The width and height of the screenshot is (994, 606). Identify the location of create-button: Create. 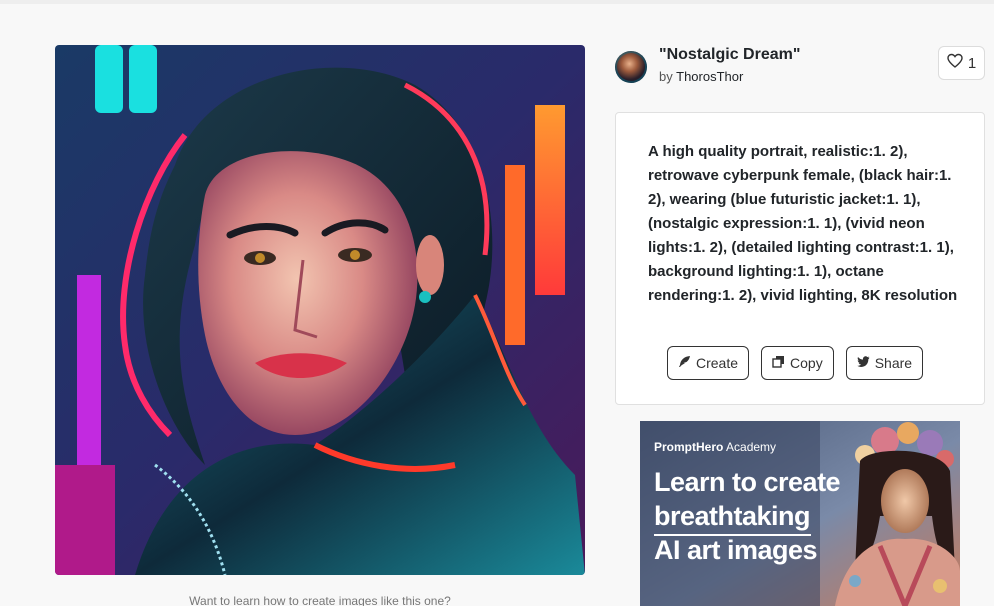
(708, 363).